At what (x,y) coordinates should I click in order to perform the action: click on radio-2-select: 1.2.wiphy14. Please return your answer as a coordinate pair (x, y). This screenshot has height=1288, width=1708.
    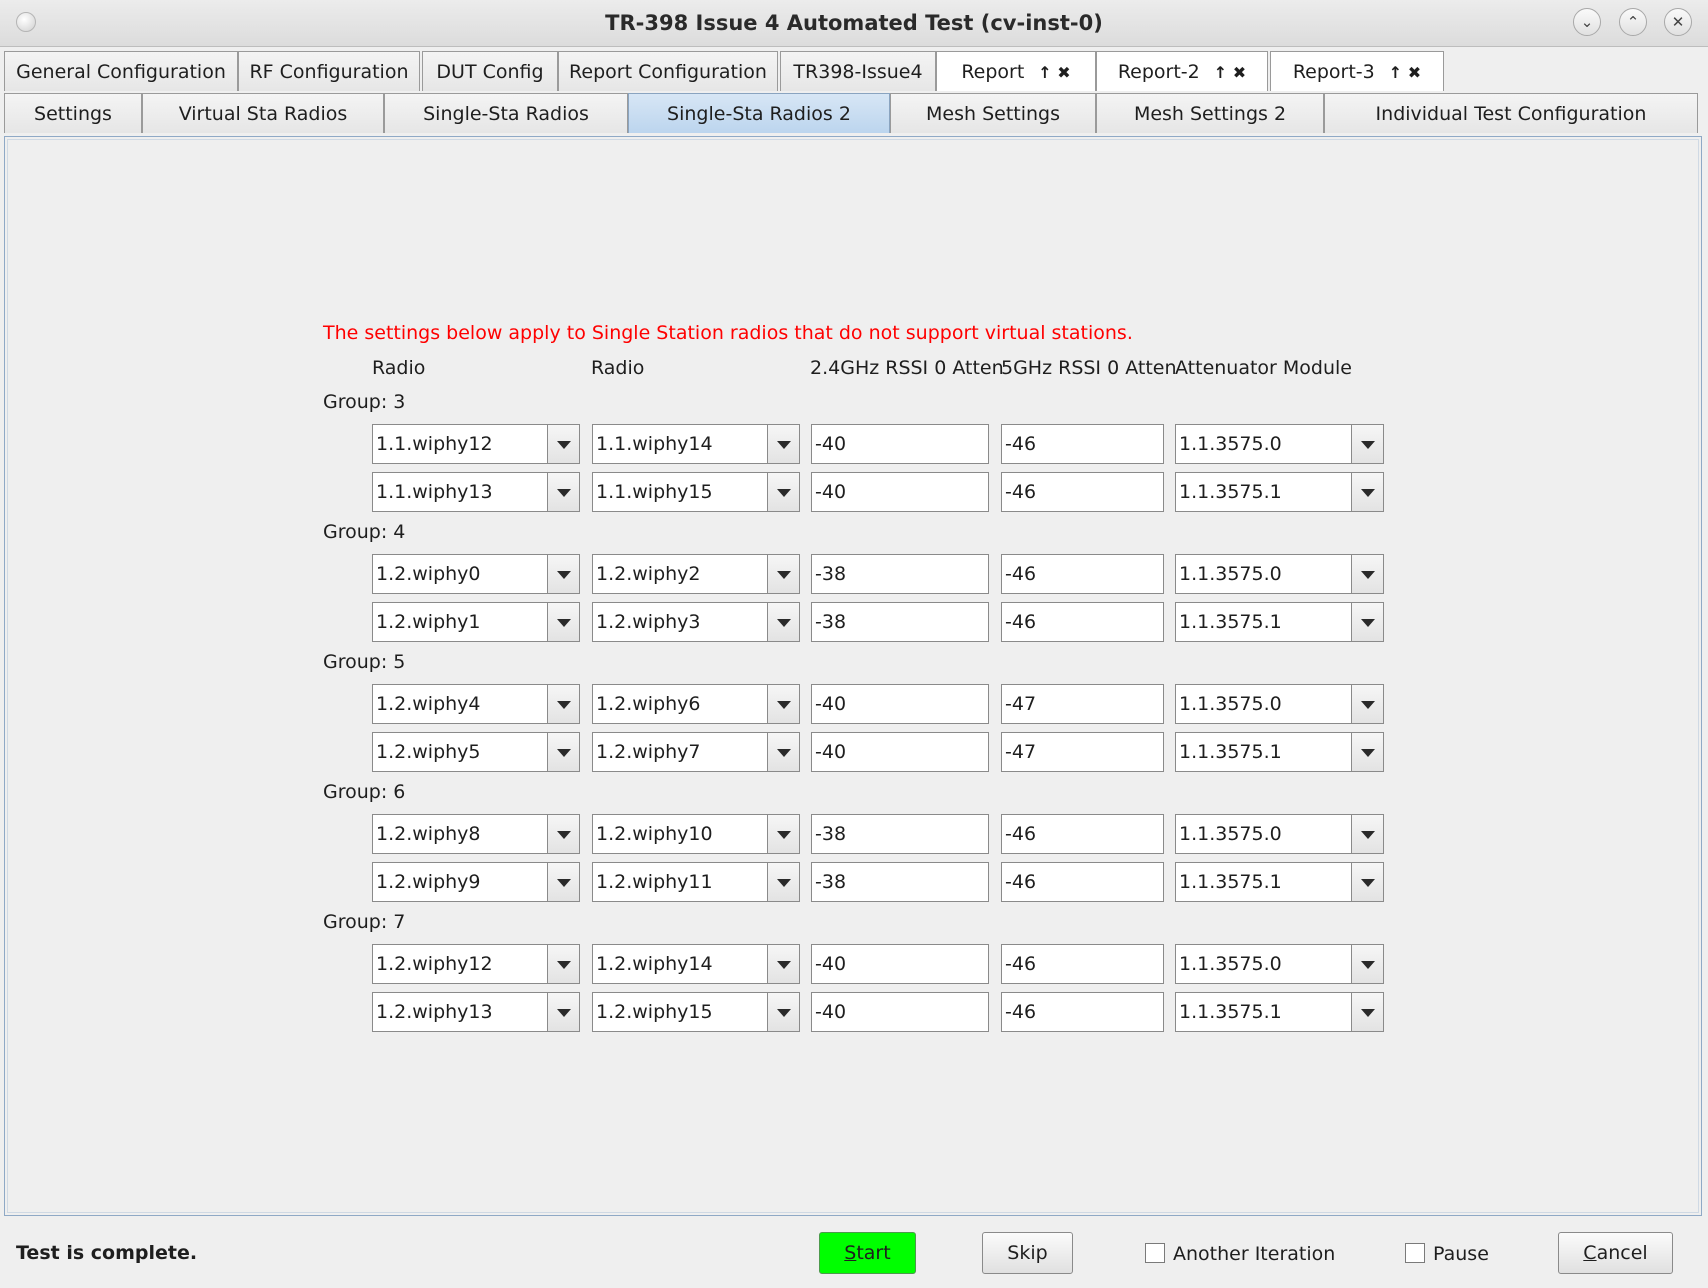
    Looking at the image, I should click on (696, 964).